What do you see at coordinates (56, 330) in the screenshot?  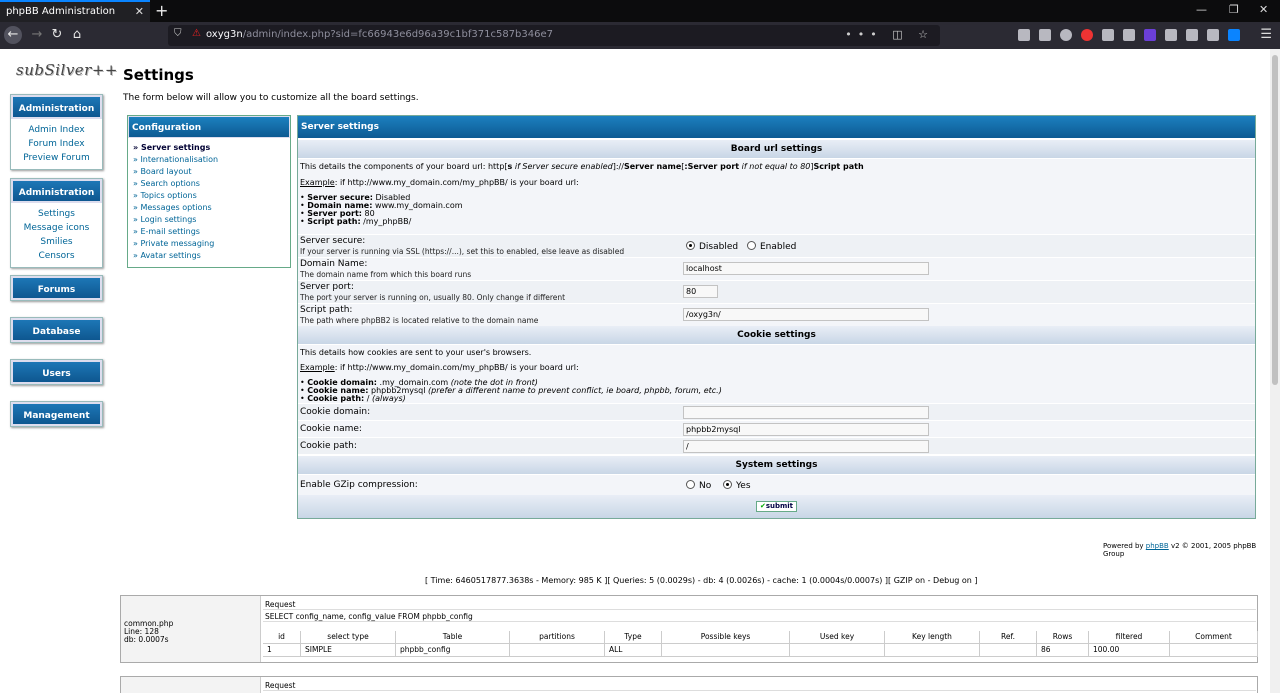 I see `nav-database: Database` at bounding box center [56, 330].